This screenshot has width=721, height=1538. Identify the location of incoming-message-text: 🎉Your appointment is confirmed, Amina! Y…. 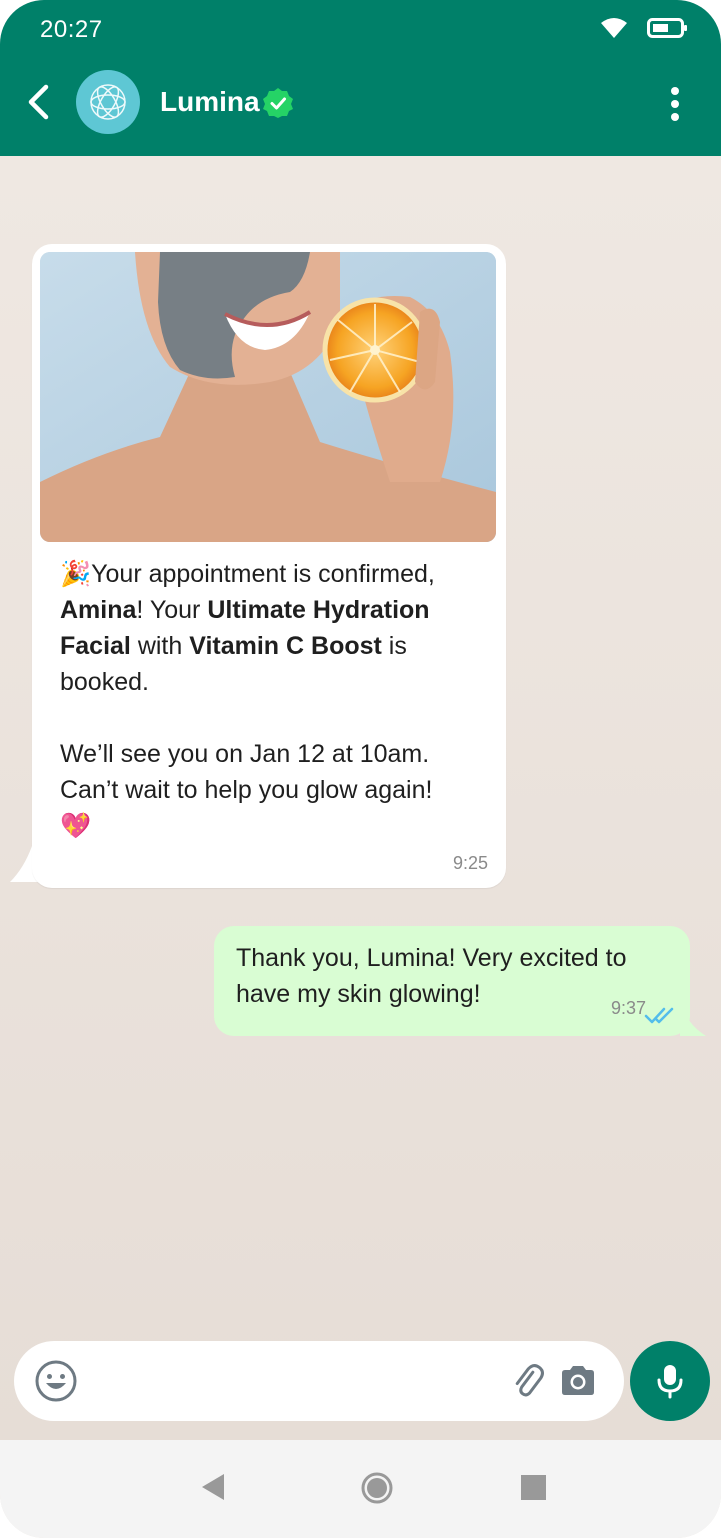
(247, 700).